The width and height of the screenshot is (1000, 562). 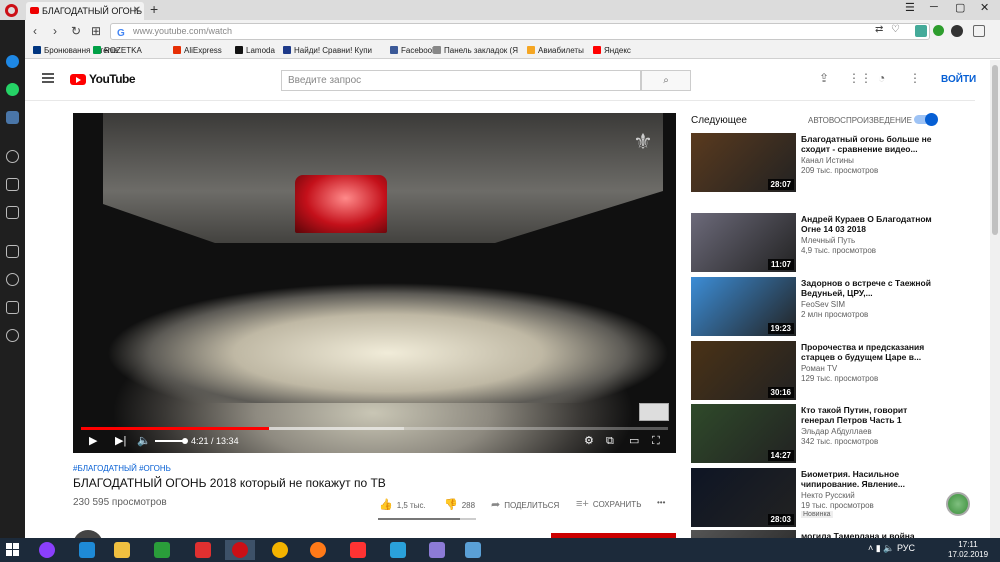 I want to click on new-tab-icon: +, so click(x=154, y=9).